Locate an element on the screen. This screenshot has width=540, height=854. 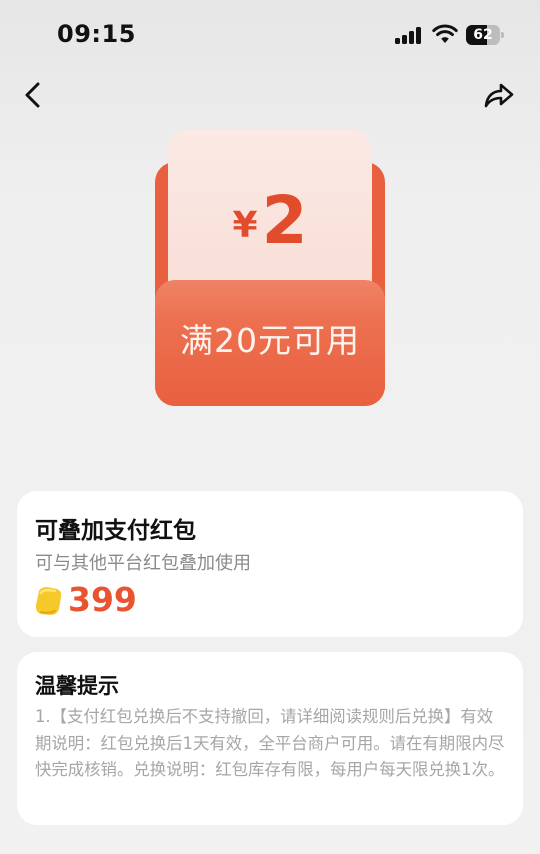
battery-icon: 62 is located at coordinates (485, 35).